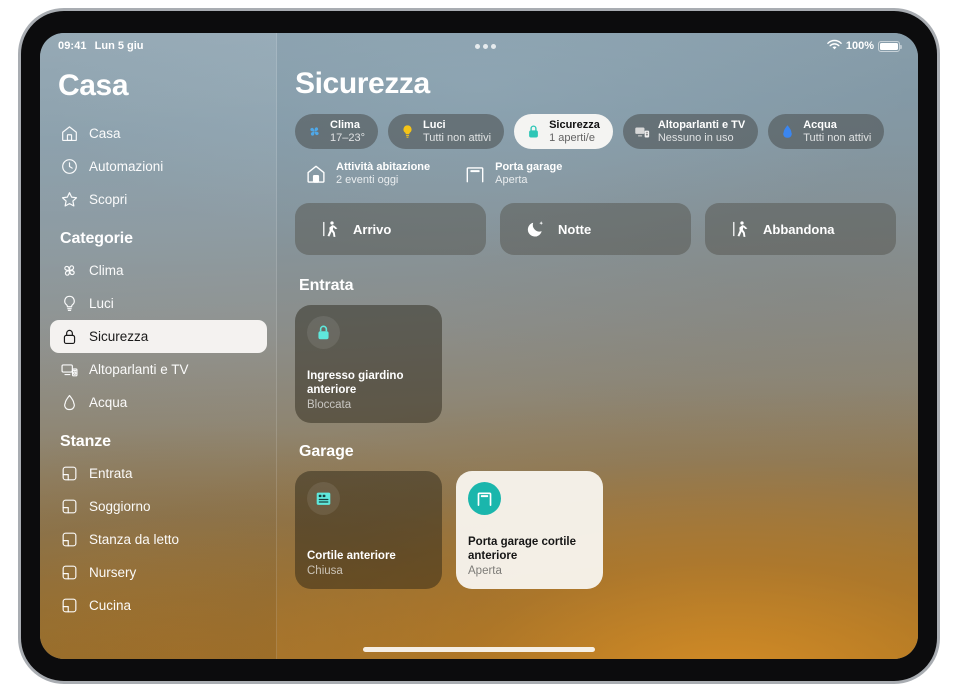 Image resolution: width=958 pixels, height=692 pixels. What do you see at coordinates (96, 238) in the screenshot?
I see `sidebar-categories-title: Categorie` at bounding box center [96, 238].